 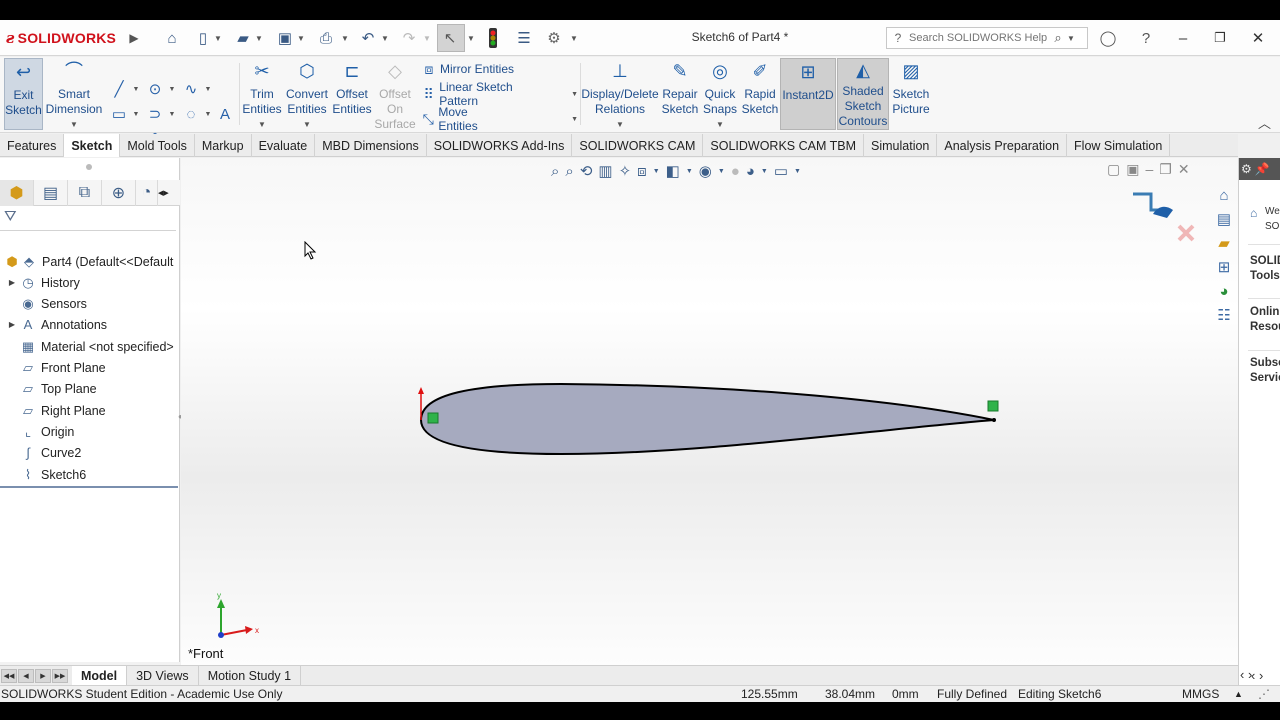 What do you see at coordinates (51, 193) in the screenshot?
I see `property-manager-tab-icon: ▤` at bounding box center [51, 193].